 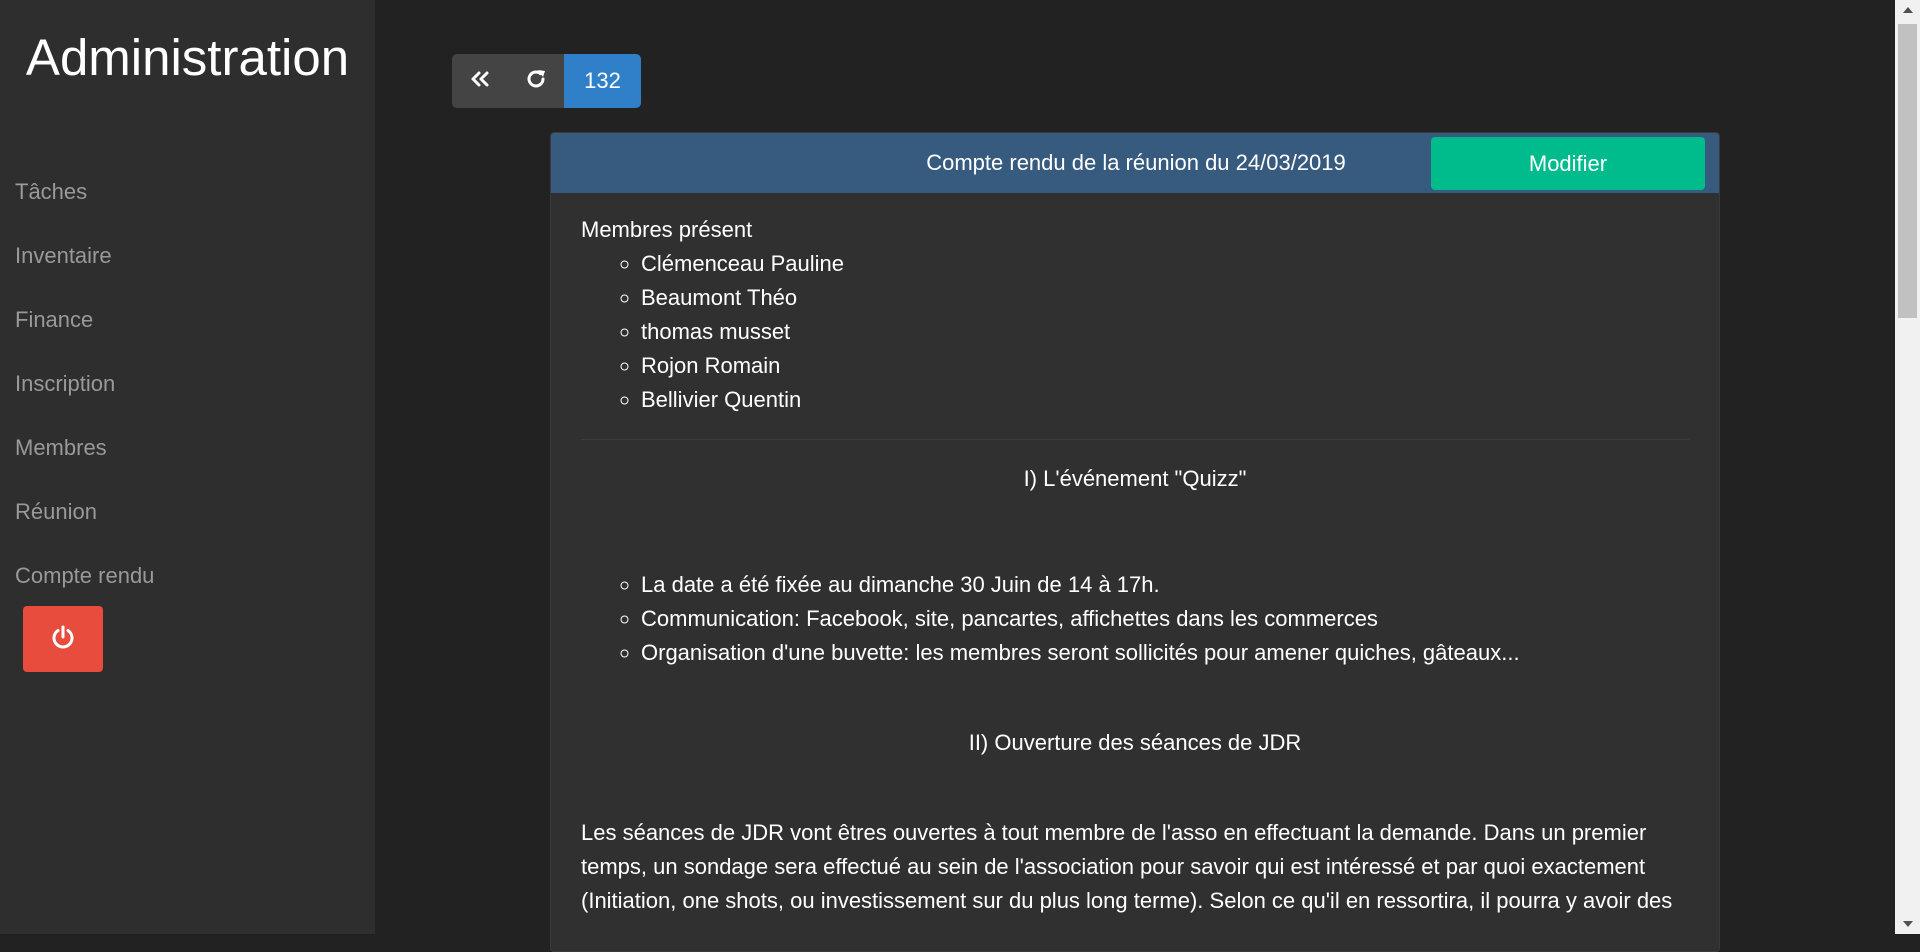 I want to click on double-chevron-left-icon, so click(x=480, y=81).